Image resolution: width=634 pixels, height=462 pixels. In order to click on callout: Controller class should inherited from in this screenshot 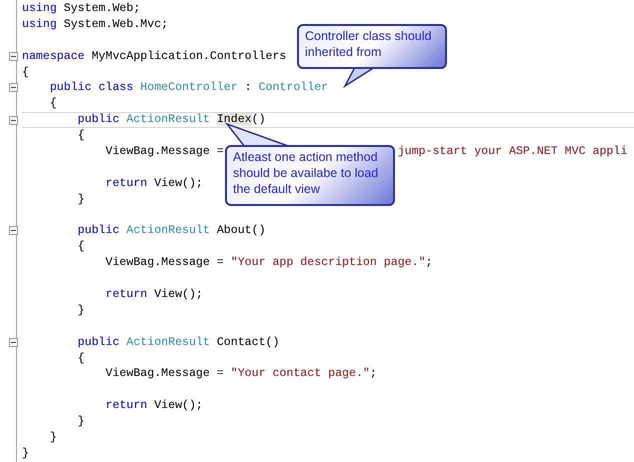, I will do `click(372, 46)`.